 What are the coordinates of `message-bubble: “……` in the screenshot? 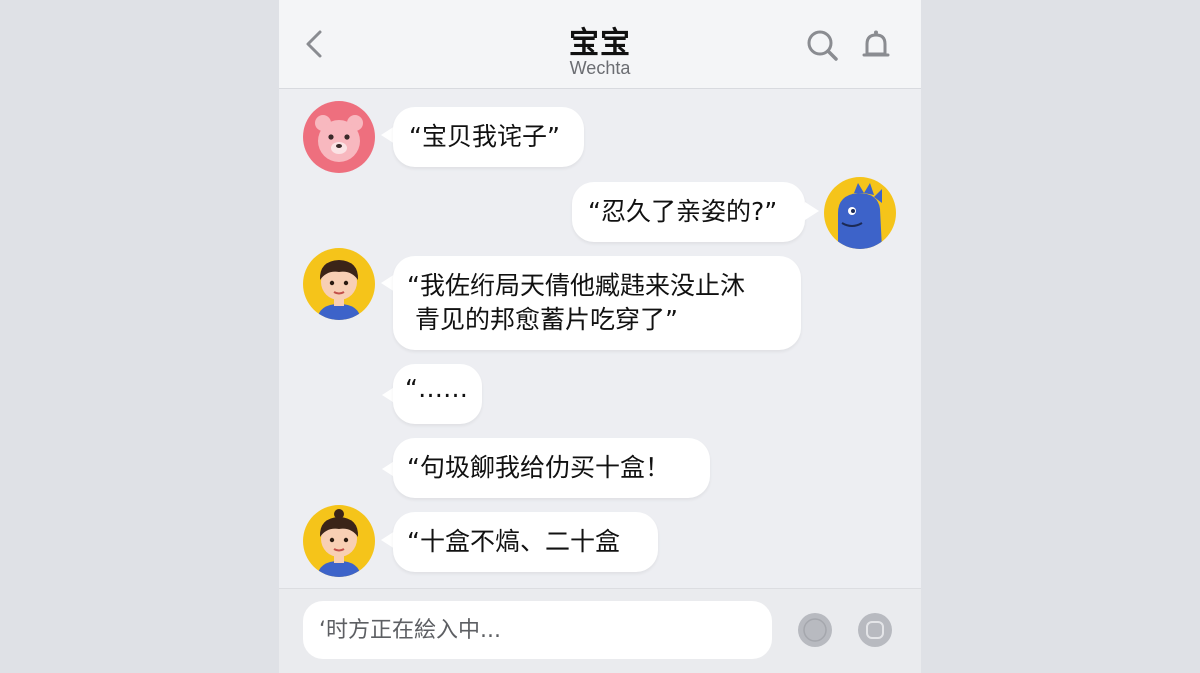 It's located at (437, 394).